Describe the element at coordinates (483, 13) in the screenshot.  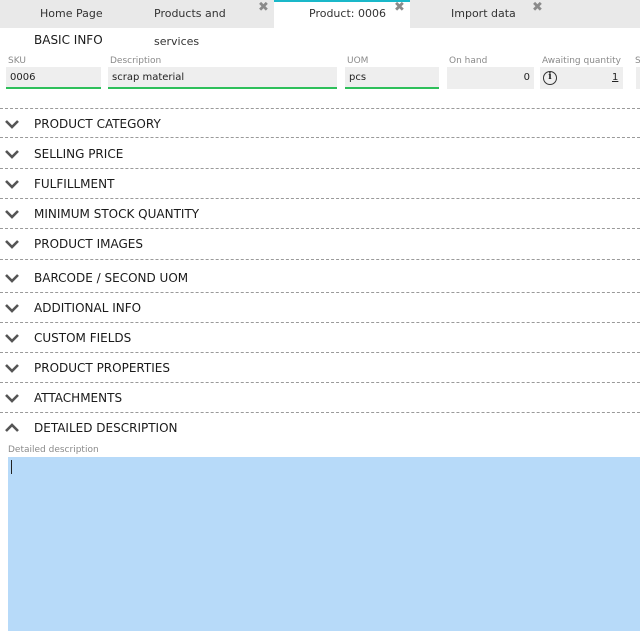
I see `tab-label: Import data` at that location.